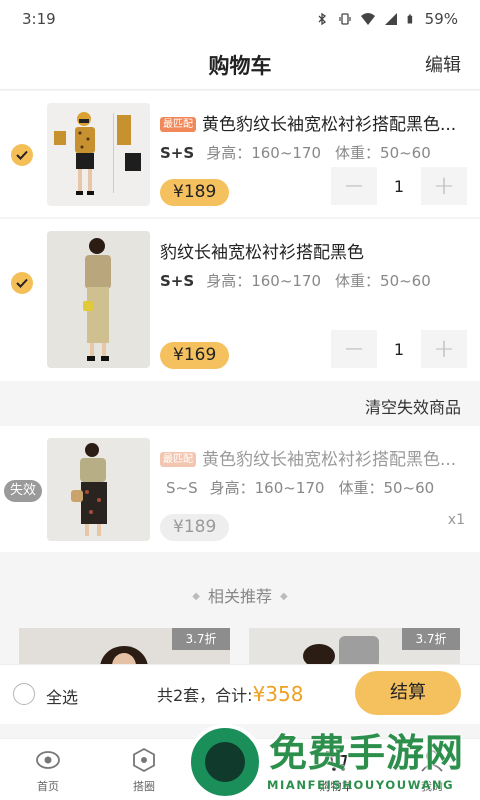 This screenshot has width=480, height=800. What do you see at coordinates (322, 19) in the screenshot?
I see `bluetooth-icon` at bounding box center [322, 19].